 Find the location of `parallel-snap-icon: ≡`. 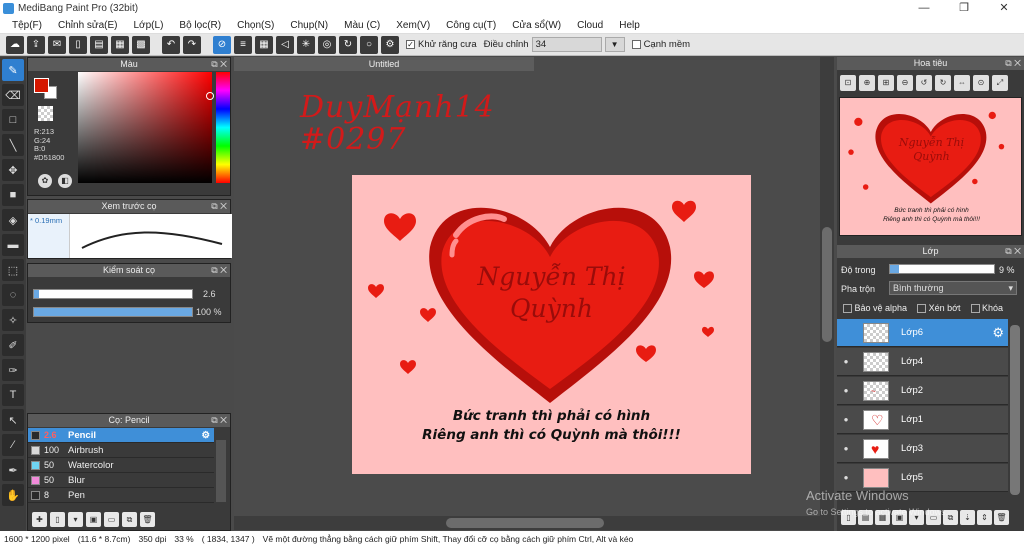

parallel-snap-icon: ≡ is located at coordinates (243, 44).